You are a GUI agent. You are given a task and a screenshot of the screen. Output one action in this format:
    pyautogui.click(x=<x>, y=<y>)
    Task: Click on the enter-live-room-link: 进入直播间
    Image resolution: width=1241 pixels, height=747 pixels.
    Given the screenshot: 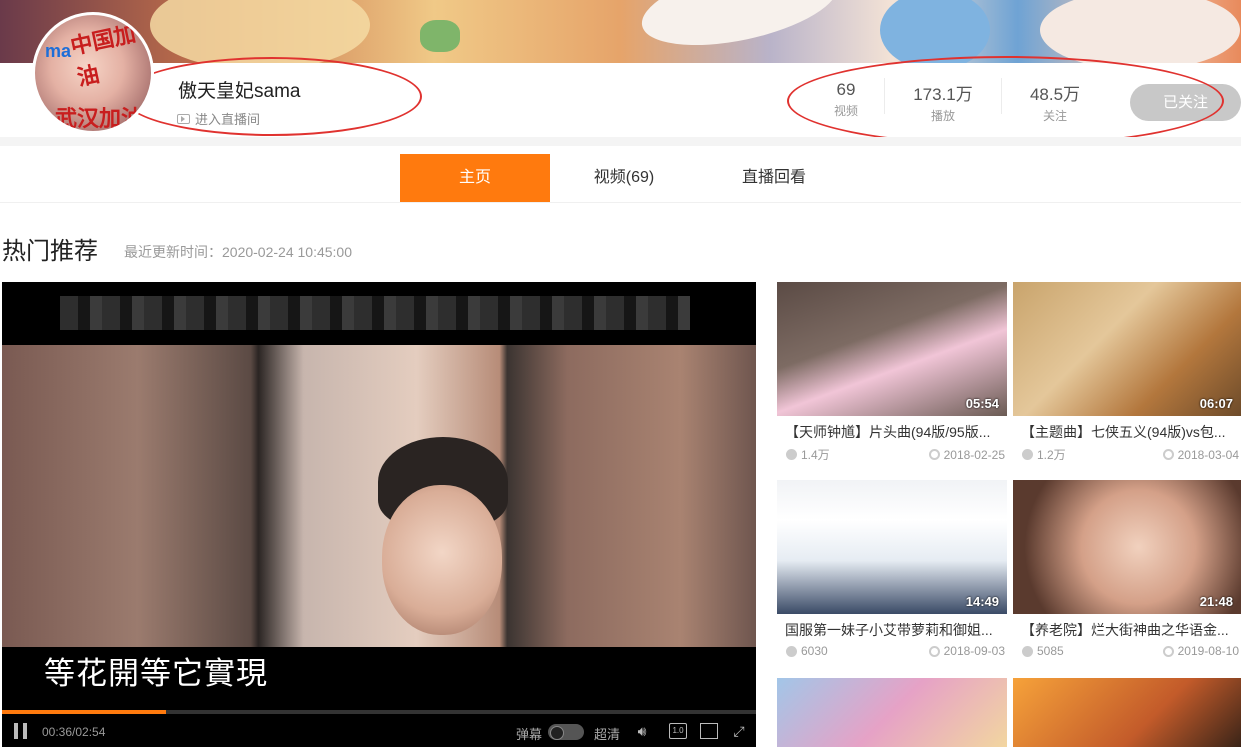 What is the action you would take?
    pyautogui.click(x=218, y=118)
    